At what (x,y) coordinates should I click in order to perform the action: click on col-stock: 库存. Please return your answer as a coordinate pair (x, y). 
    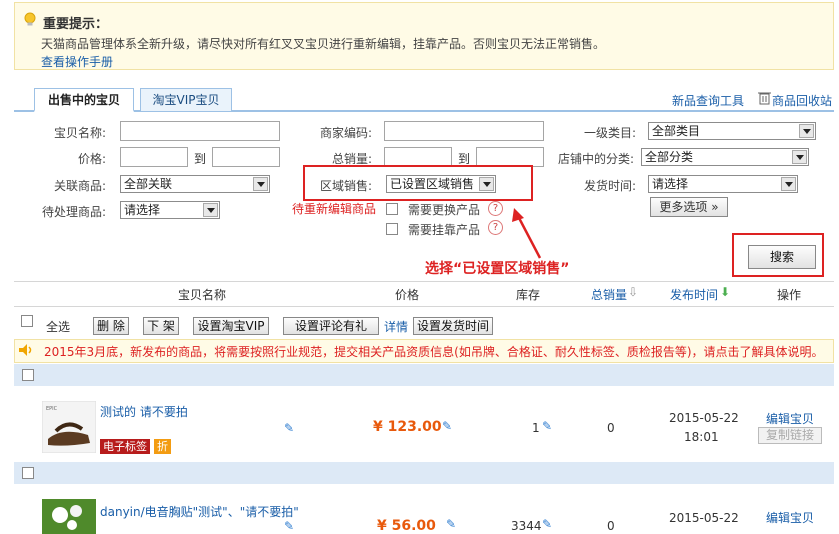
    Looking at the image, I should click on (528, 295).